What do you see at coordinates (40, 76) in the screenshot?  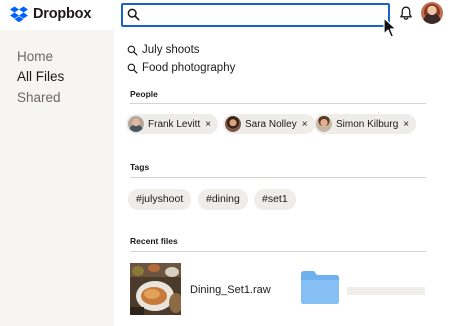 I see `sidebar-item-all-files: All Files` at bounding box center [40, 76].